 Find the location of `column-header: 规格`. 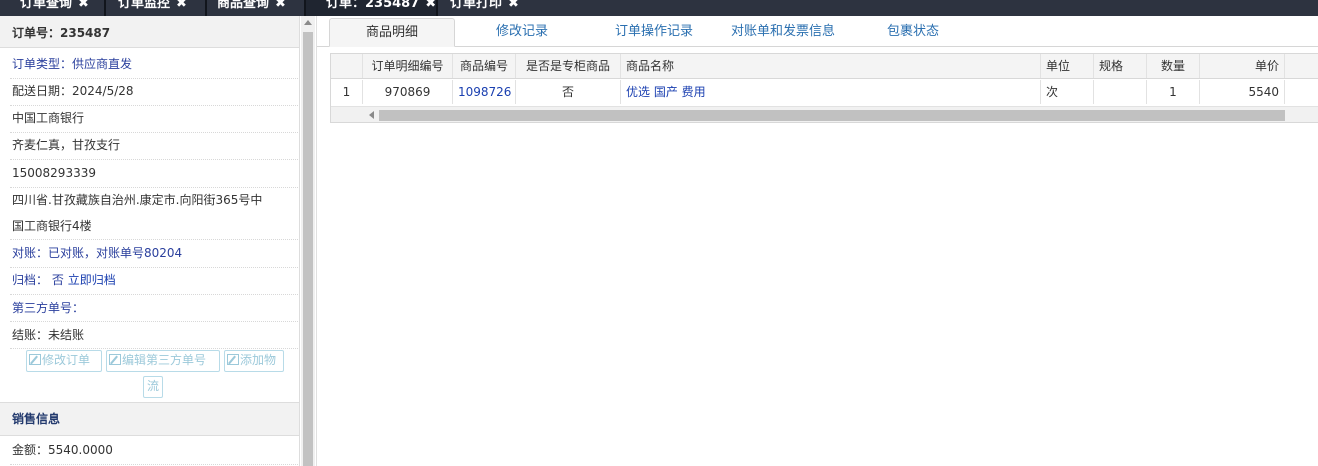

column-header: 规格 is located at coordinates (1120, 66).